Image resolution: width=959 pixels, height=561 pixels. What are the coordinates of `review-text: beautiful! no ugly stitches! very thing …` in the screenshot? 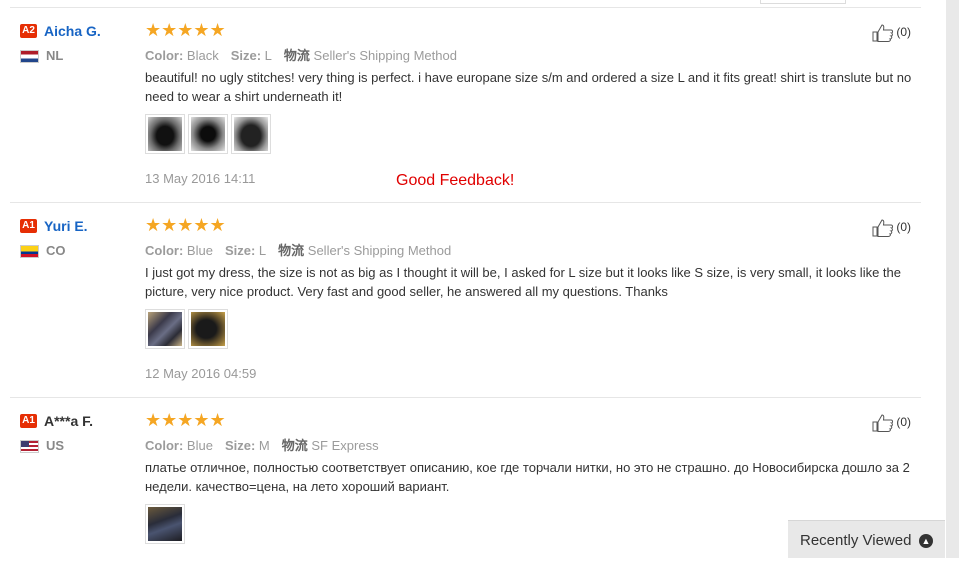 It's located at (528, 87).